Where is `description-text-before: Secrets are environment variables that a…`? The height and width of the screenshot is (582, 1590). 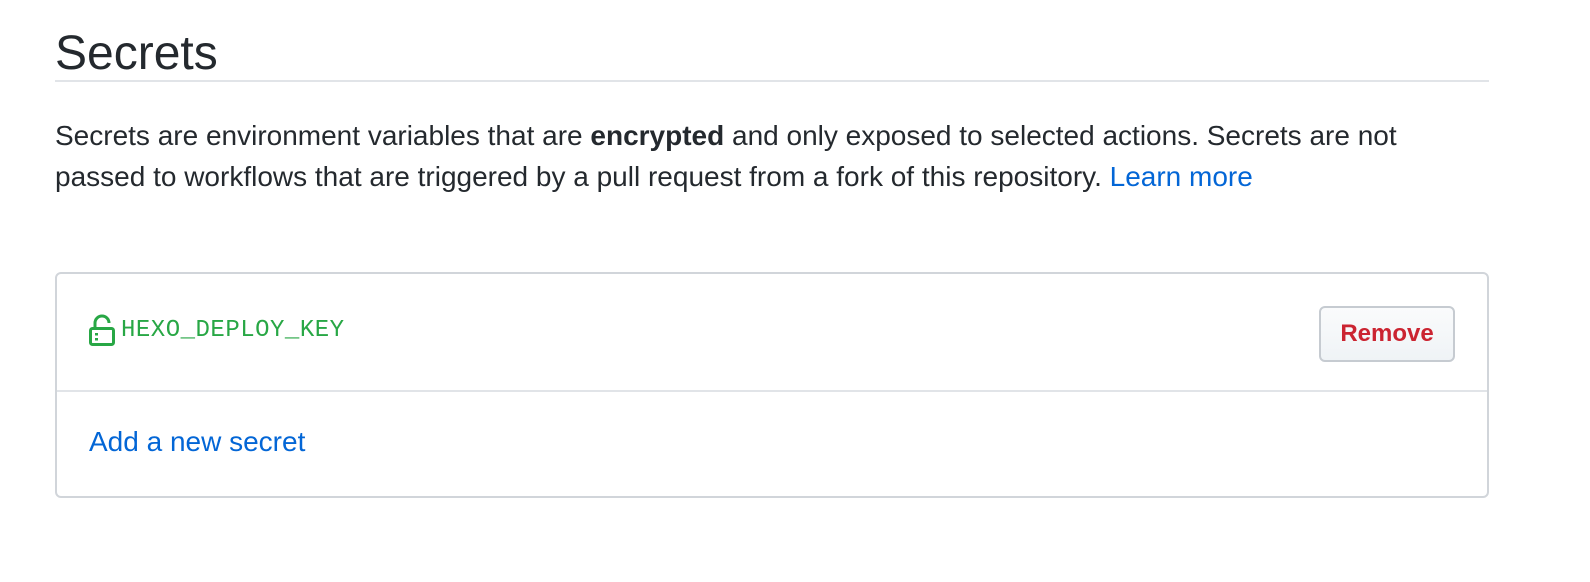 description-text-before: Secrets are environment variables that a… is located at coordinates (323, 135).